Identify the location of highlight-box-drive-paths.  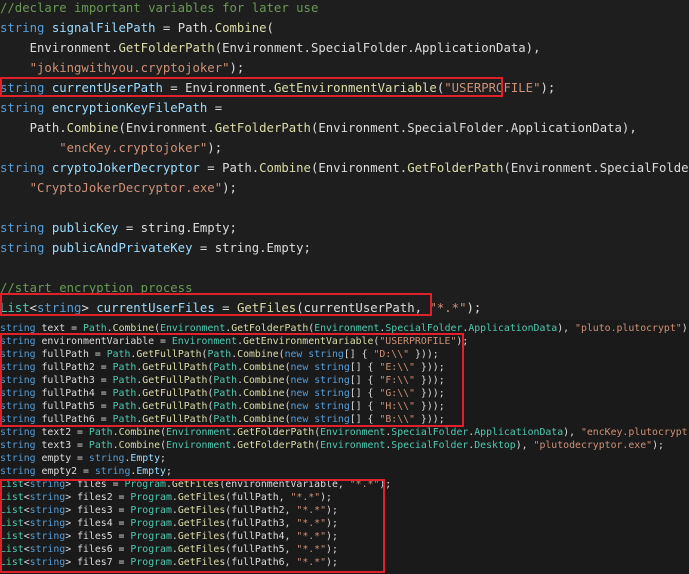
(232, 380).